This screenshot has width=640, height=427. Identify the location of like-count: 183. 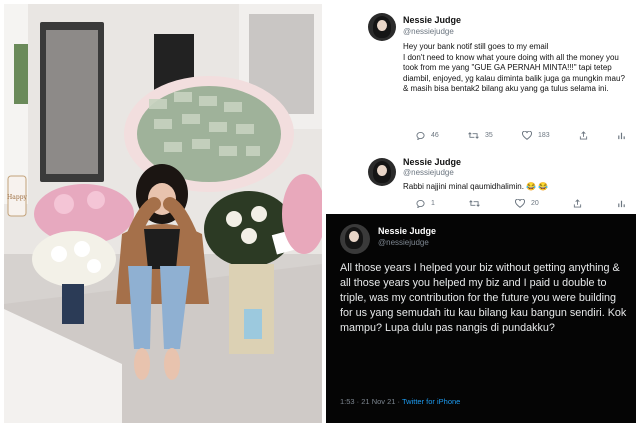
(543, 135).